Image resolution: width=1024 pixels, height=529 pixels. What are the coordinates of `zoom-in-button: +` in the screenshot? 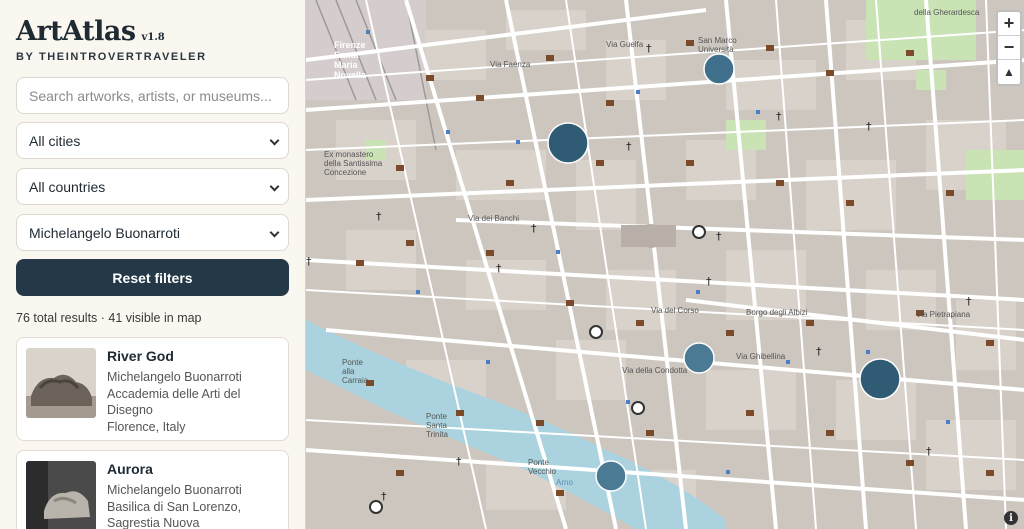 It's located at (1009, 24).